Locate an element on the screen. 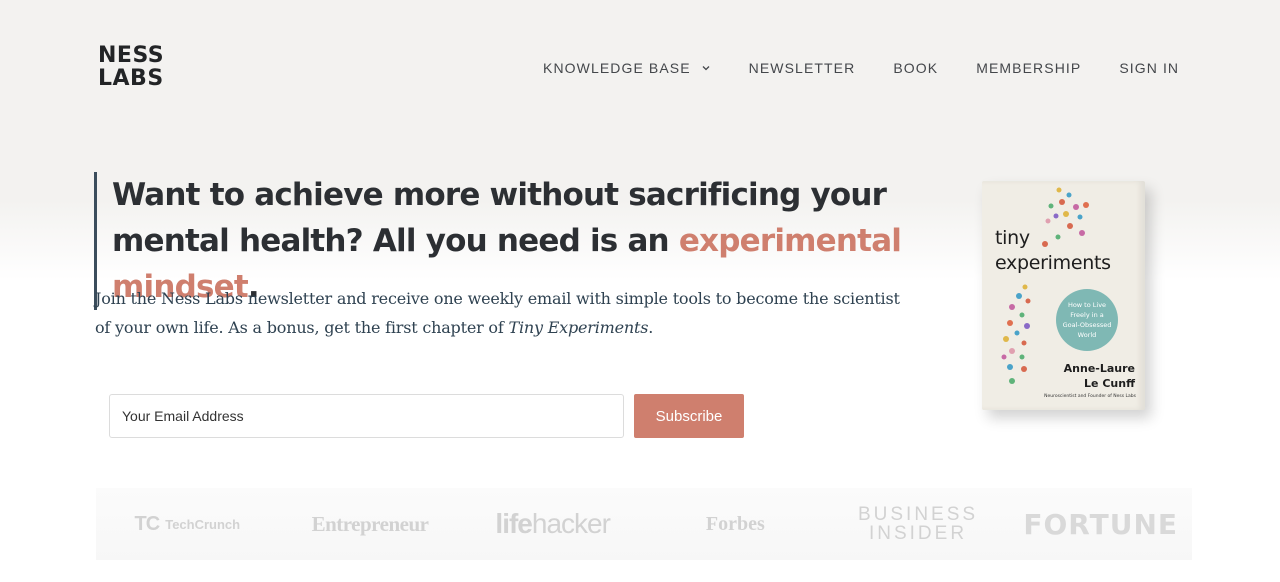  lifehacker-logo: life hacker is located at coordinates (552, 524).